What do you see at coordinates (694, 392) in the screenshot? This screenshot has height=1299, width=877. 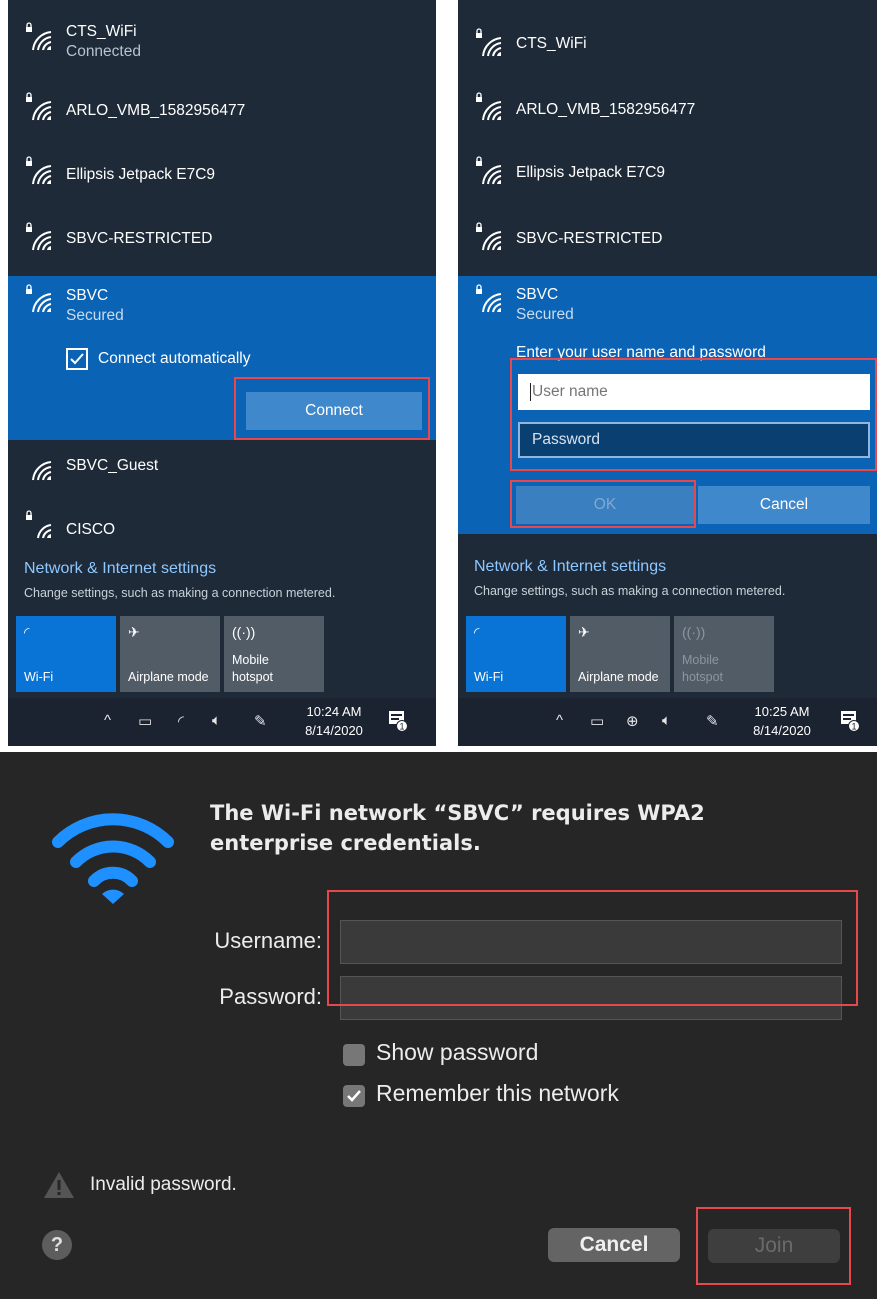 I see `username-input: User name` at bounding box center [694, 392].